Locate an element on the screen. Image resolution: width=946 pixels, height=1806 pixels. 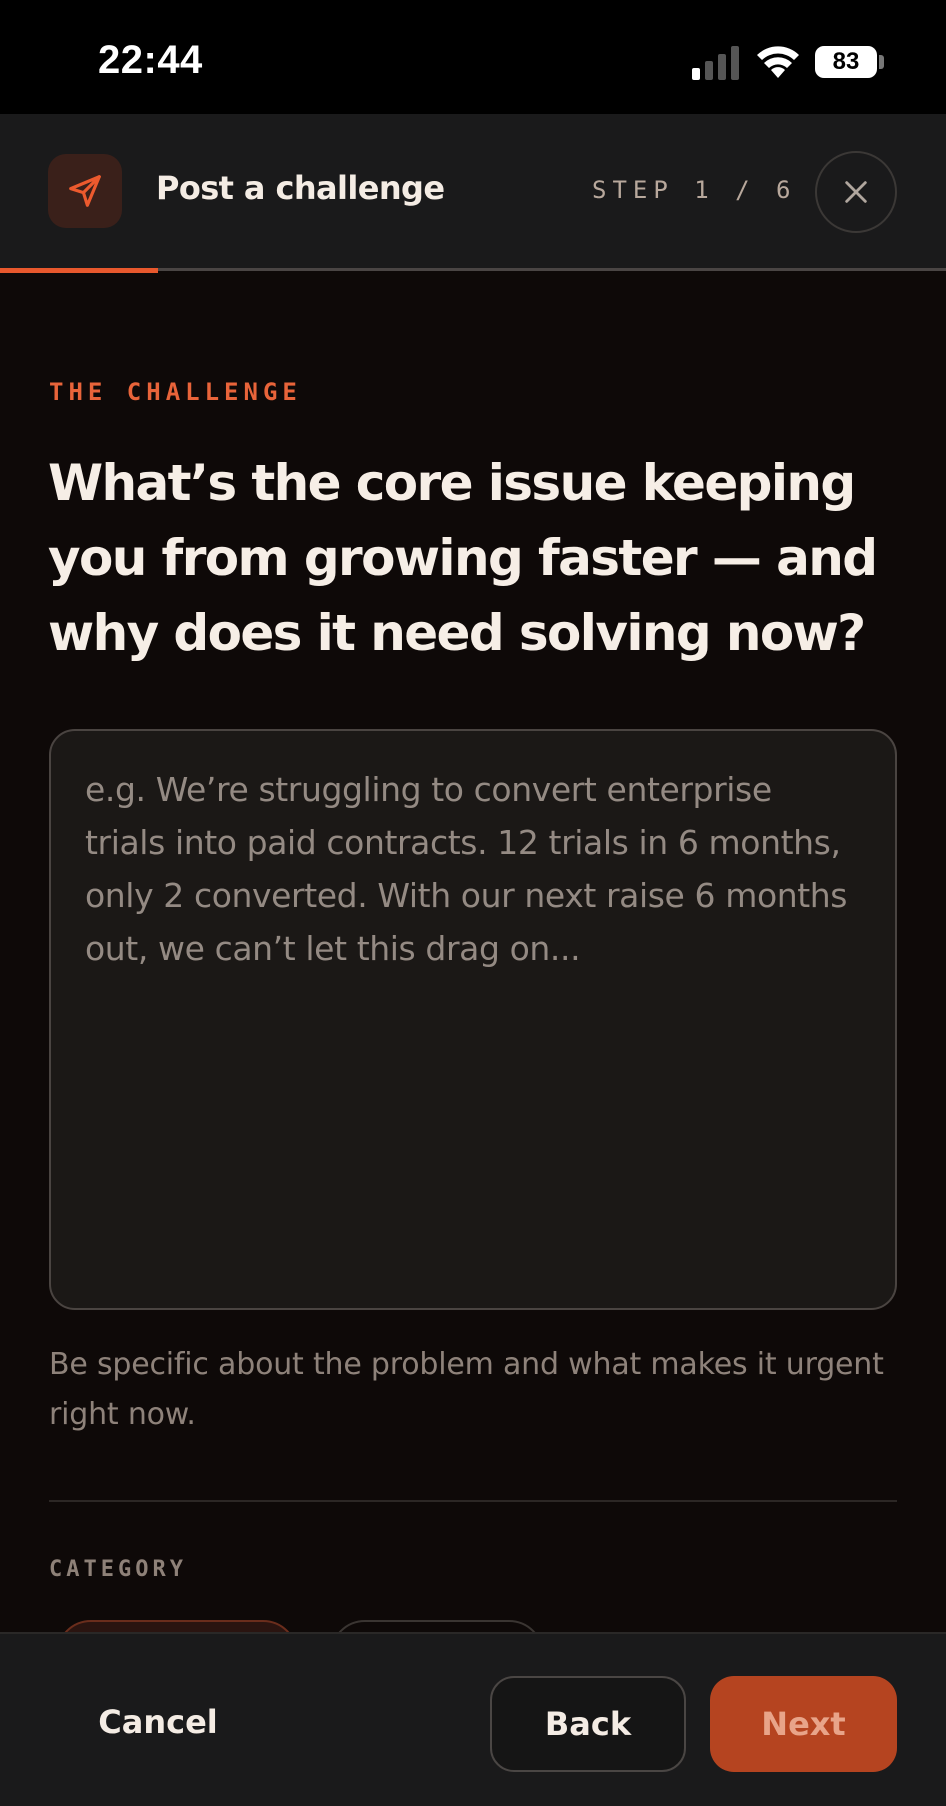
battery-icon: 83 is located at coordinates (846, 62).